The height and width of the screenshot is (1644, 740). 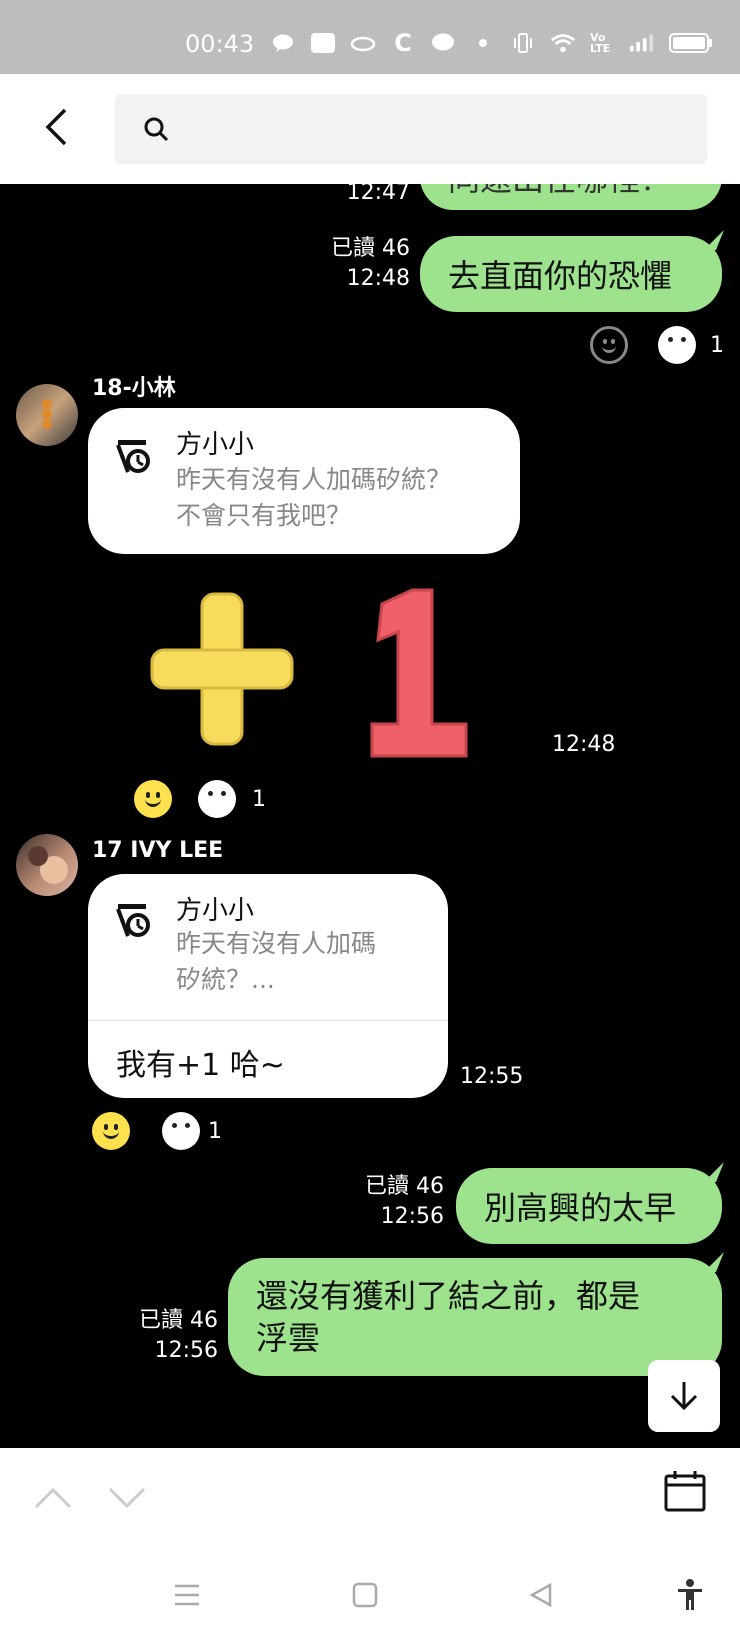 I want to click on home-square-icon, so click(x=365, y=1595).